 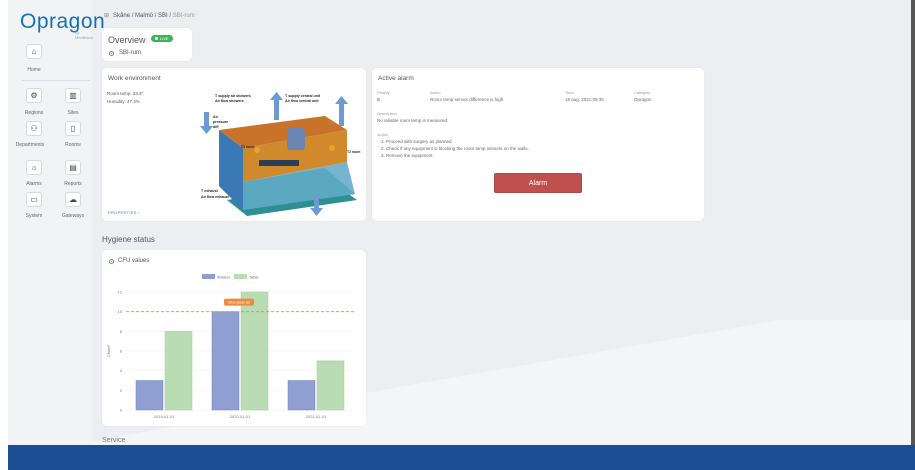 I want to click on diagram-label-t2-room: T2 room, so click(x=353, y=152).